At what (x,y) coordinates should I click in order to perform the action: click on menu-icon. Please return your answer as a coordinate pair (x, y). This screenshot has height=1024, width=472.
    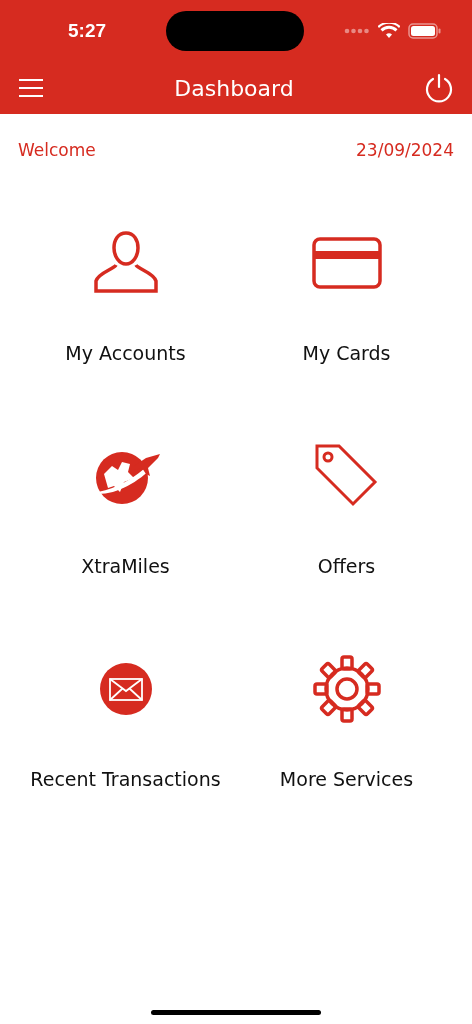
    Looking at the image, I should click on (31, 88).